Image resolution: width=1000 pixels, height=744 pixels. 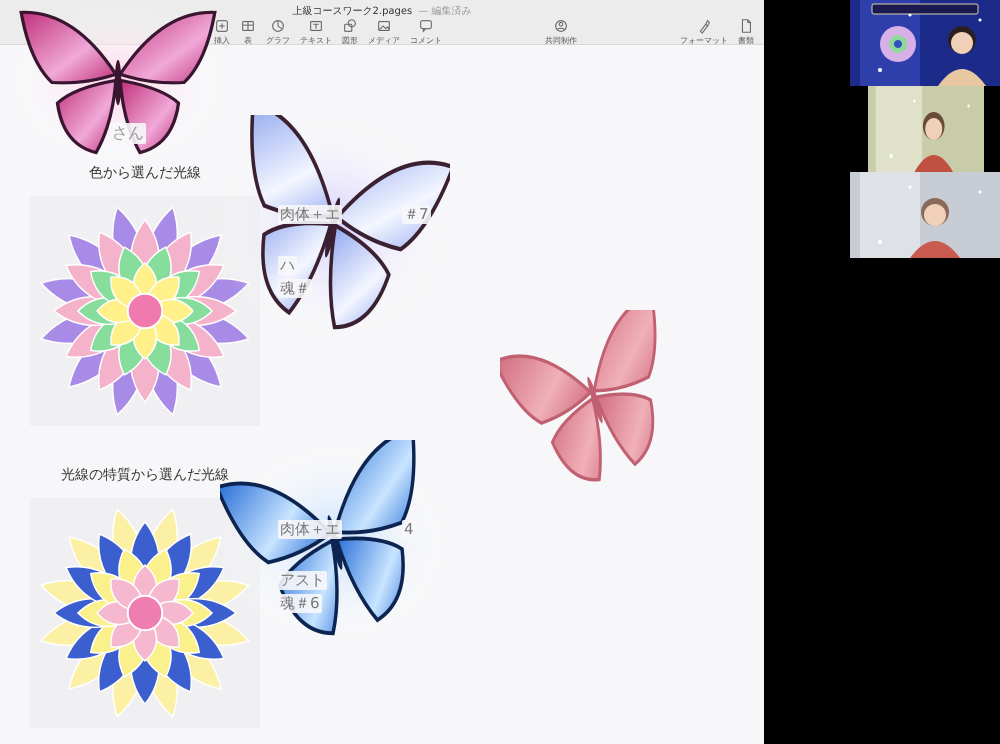 I want to click on window-title: 上級コースワーク2.pages, so click(x=352, y=11).